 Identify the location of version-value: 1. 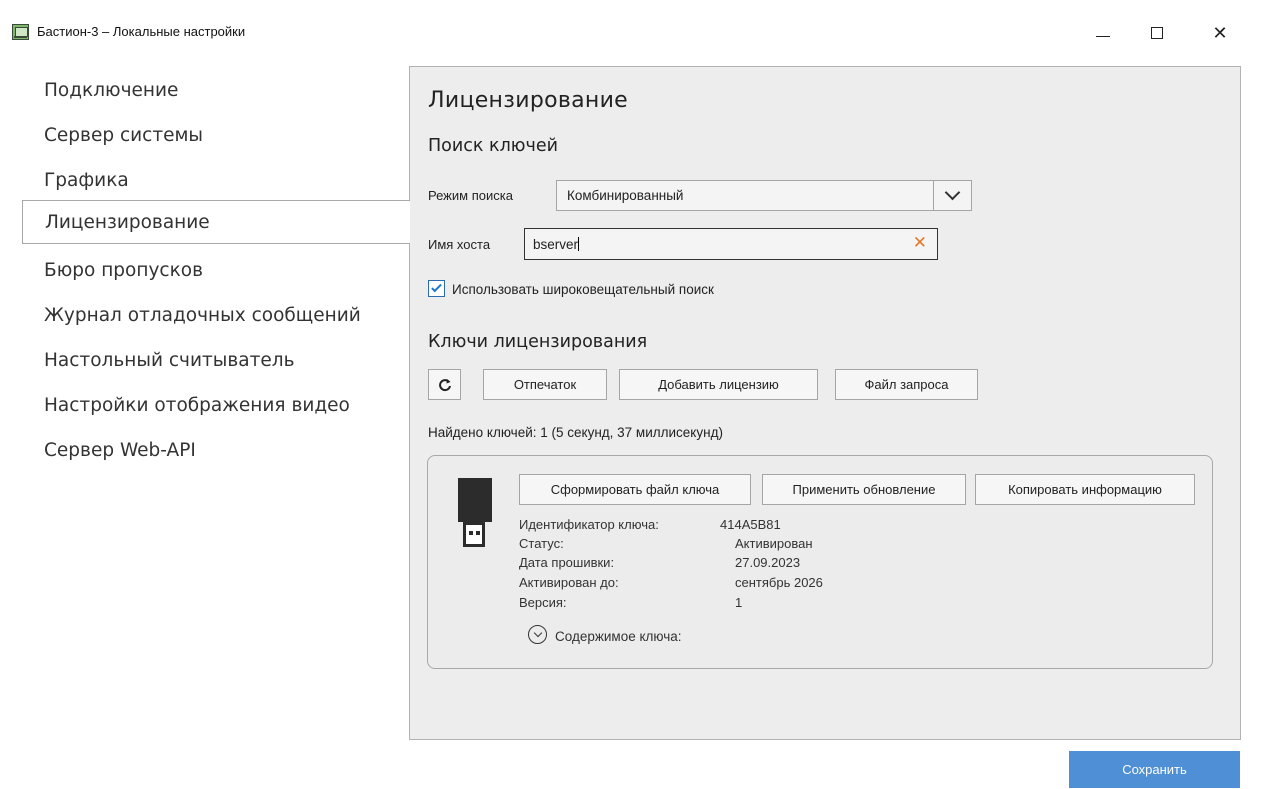
(739, 602).